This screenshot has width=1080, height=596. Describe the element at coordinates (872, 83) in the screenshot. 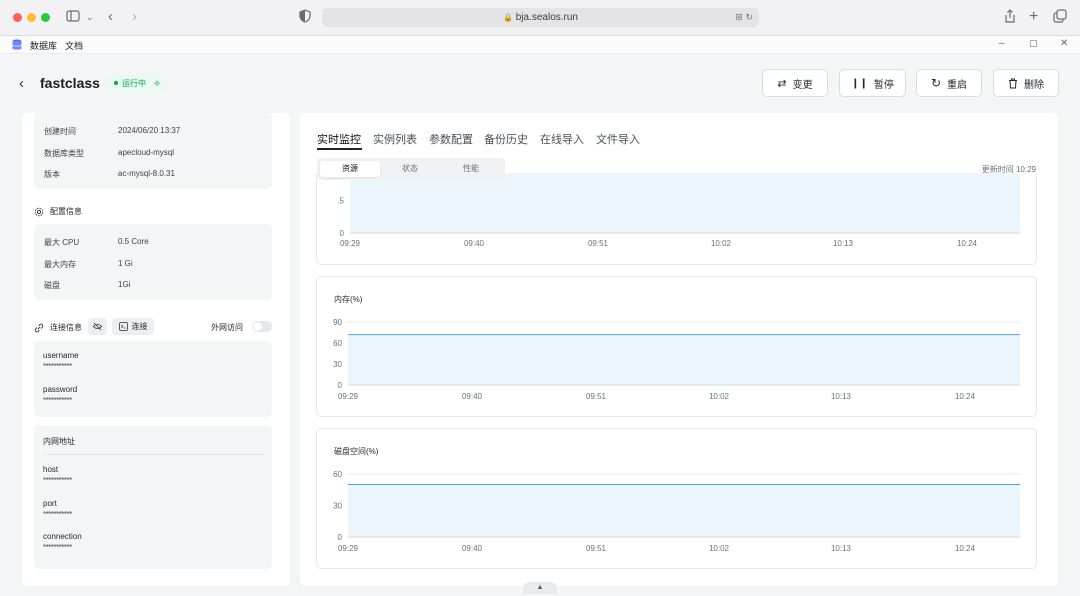

I see `pause-button: ❙❙ 暂停` at that location.